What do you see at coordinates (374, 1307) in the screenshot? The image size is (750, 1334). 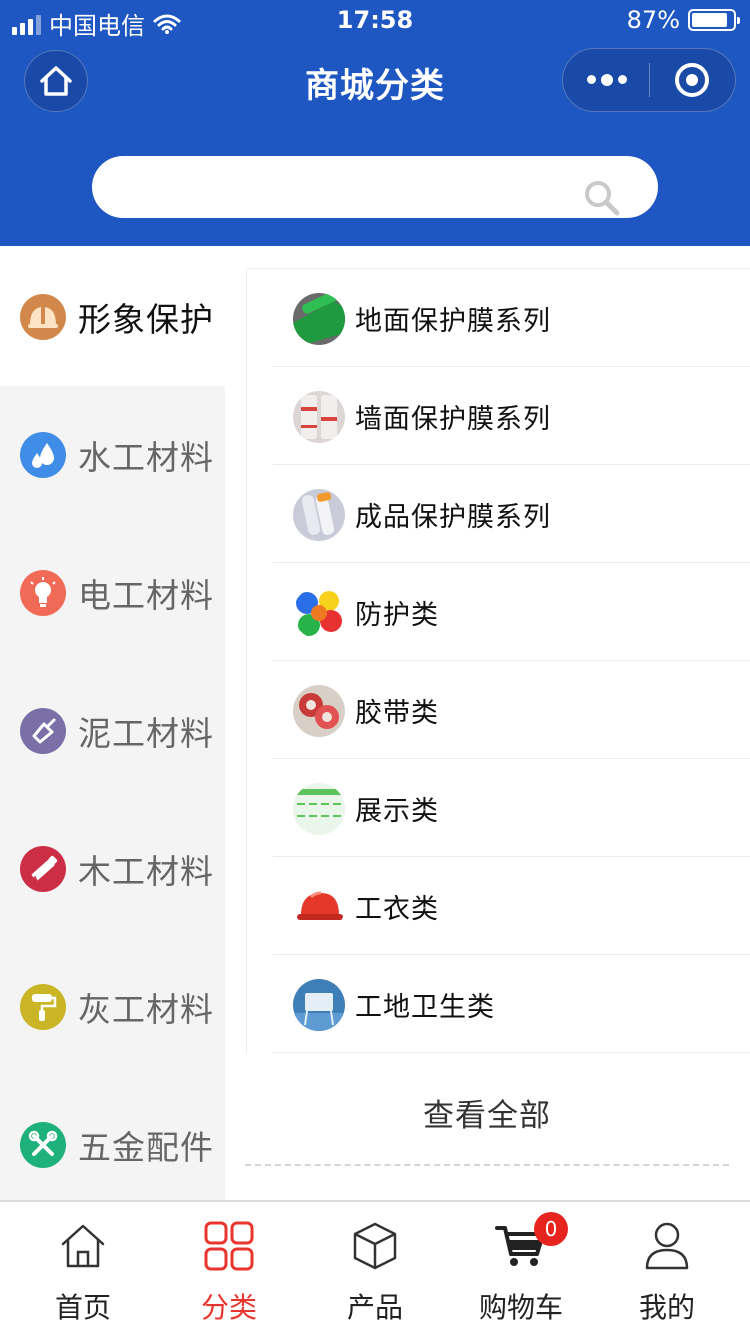 I see `tab-label: 产品` at bounding box center [374, 1307].